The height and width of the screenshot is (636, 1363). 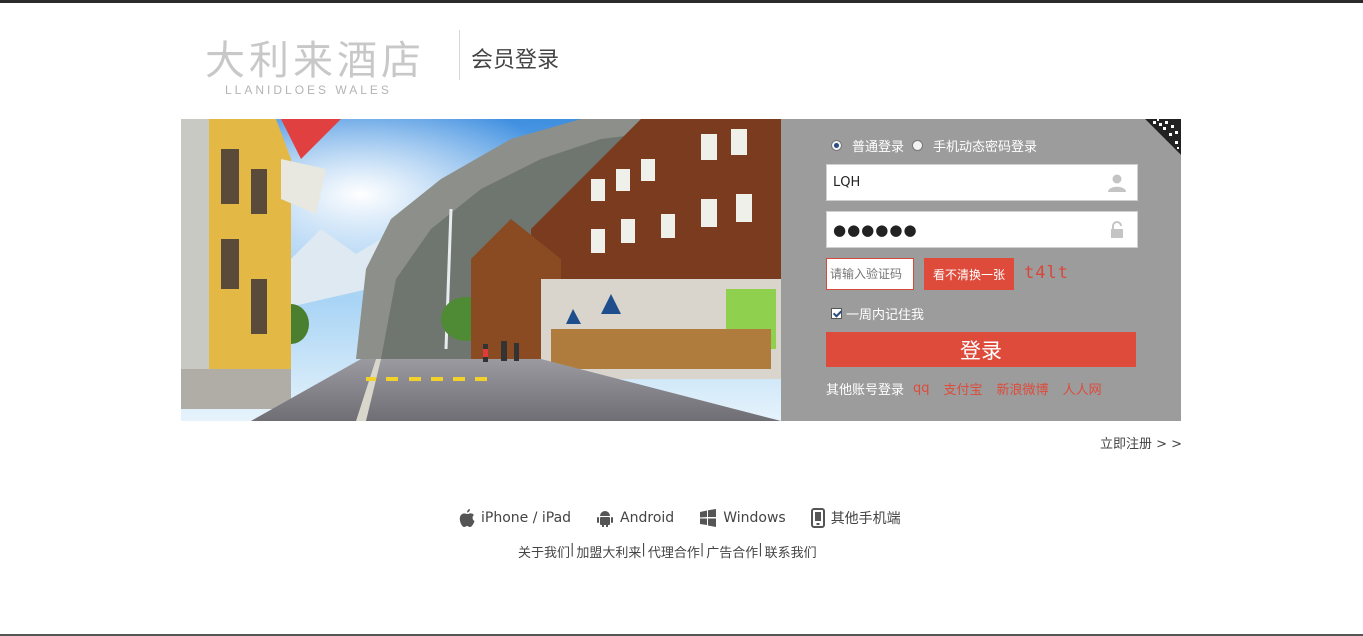 What do you see at coordinates (1117, 183) in the screenshot?
I see `user-icon` at bounding box center [1117, 183].